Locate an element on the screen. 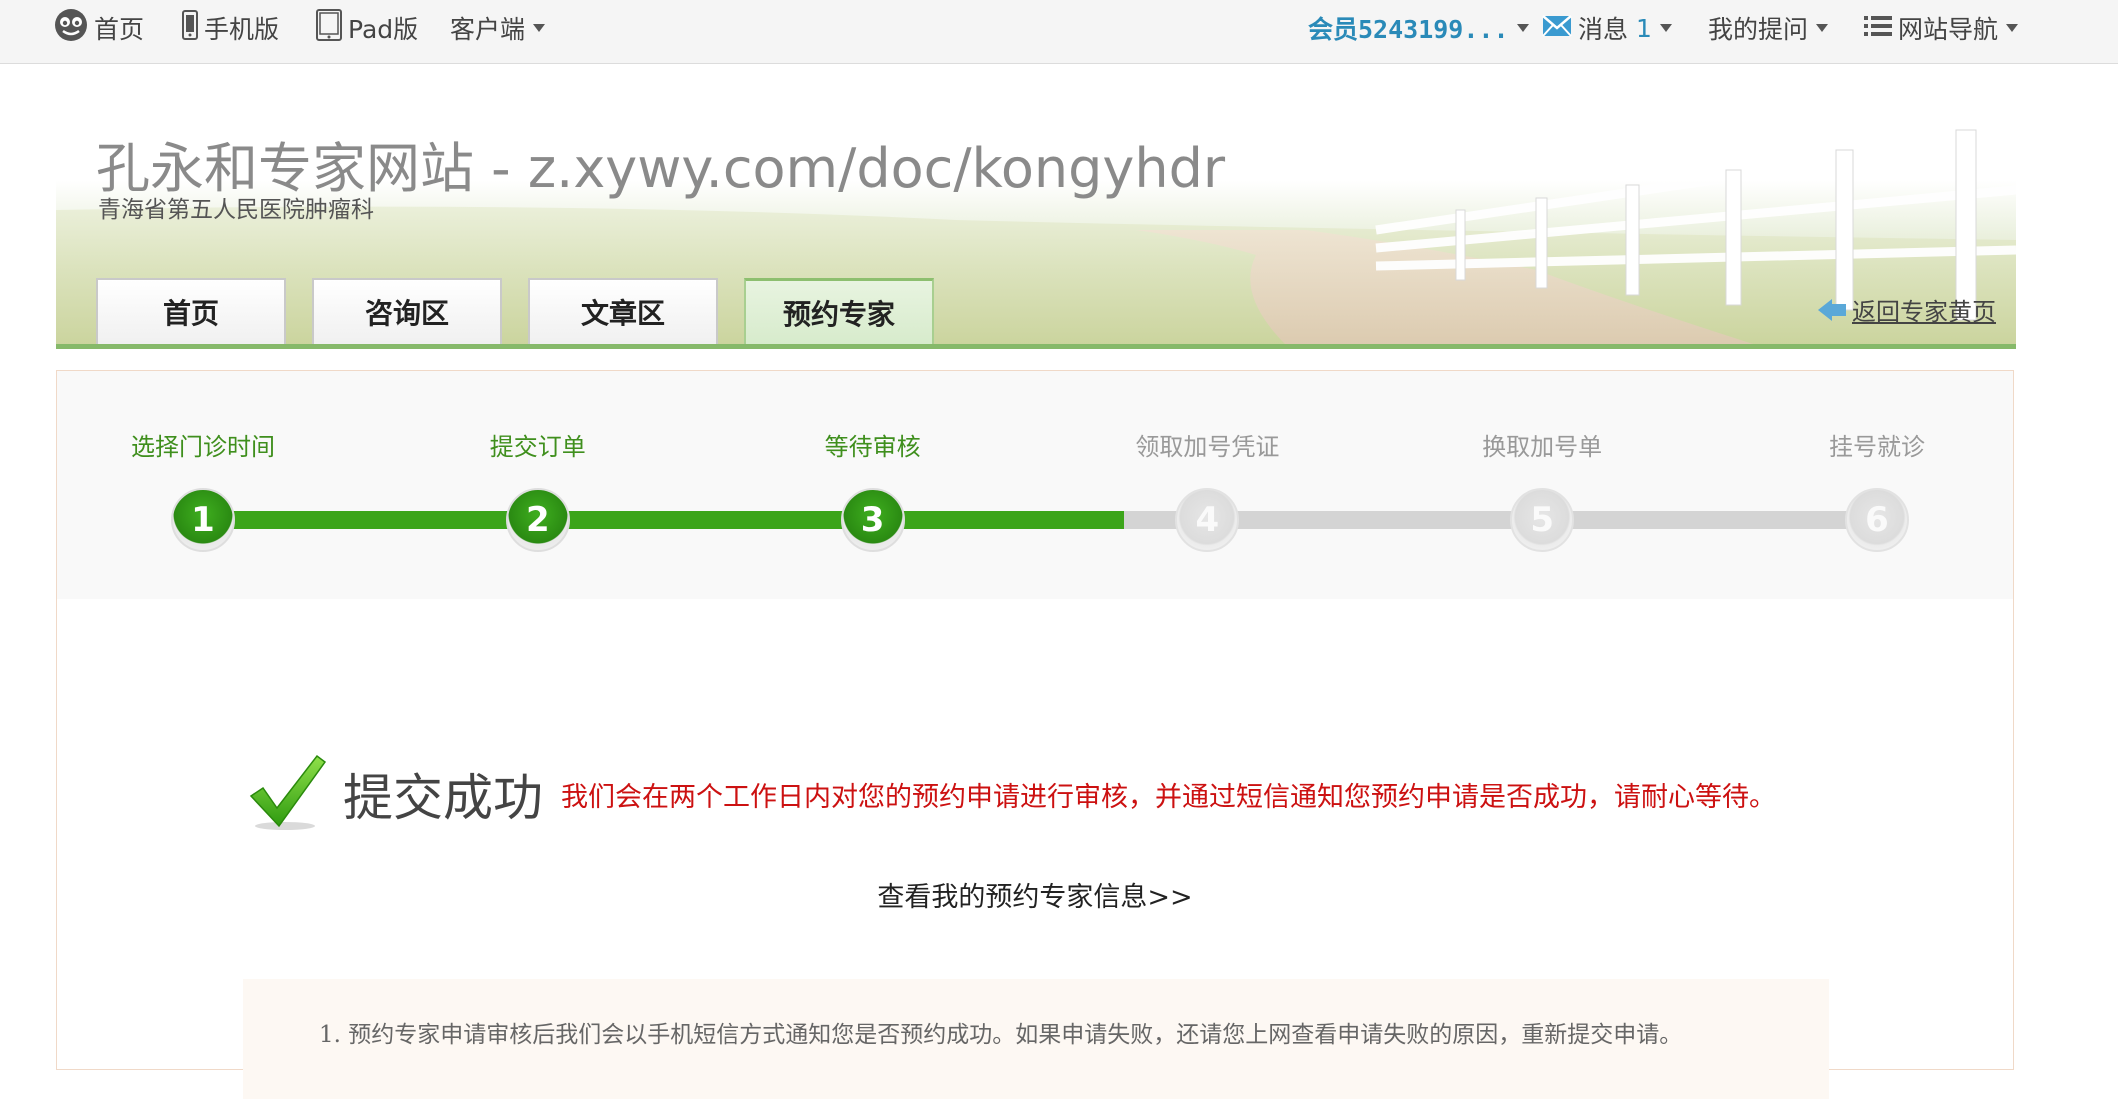 The image size is (2118, 1099). back-link-label: 返回专家黄页 is located at coordinates (1924, 312).